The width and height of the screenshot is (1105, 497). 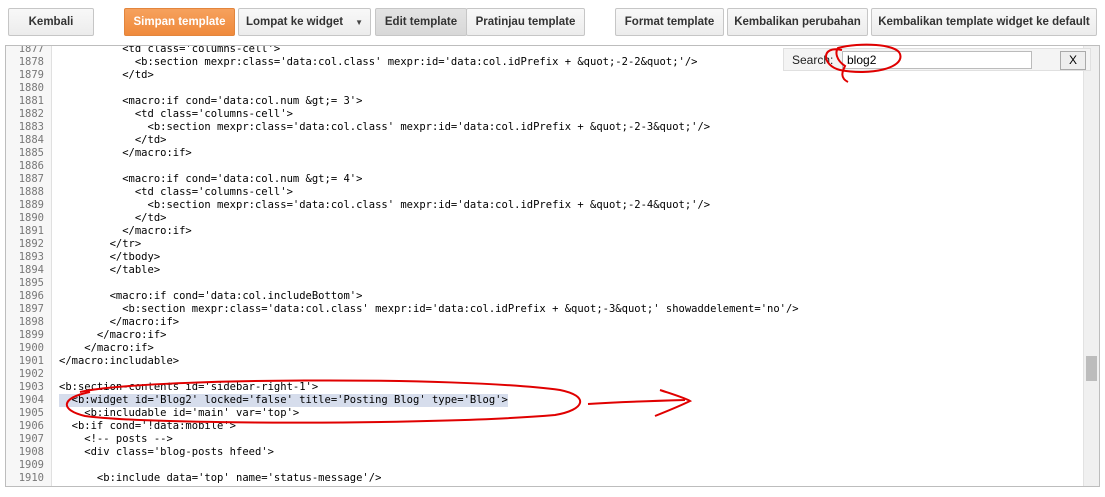 I want to click on code-line: 1907 <!-- posts -->, so click(x=544, y=439).